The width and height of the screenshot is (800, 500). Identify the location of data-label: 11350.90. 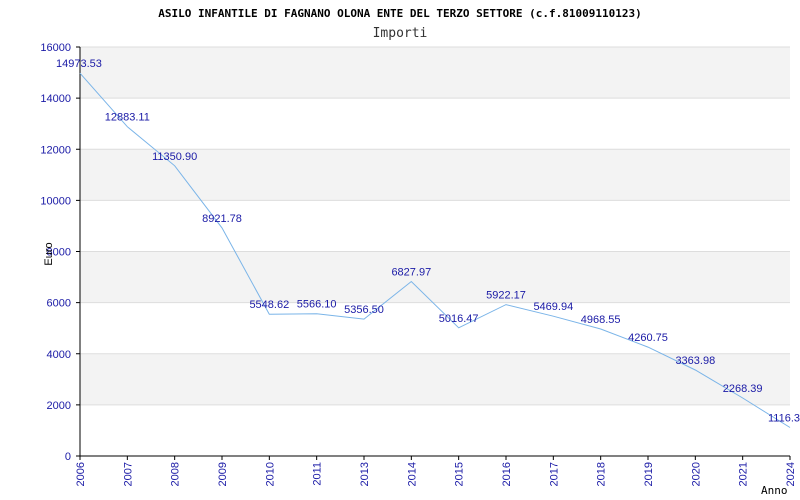
(174, 157).